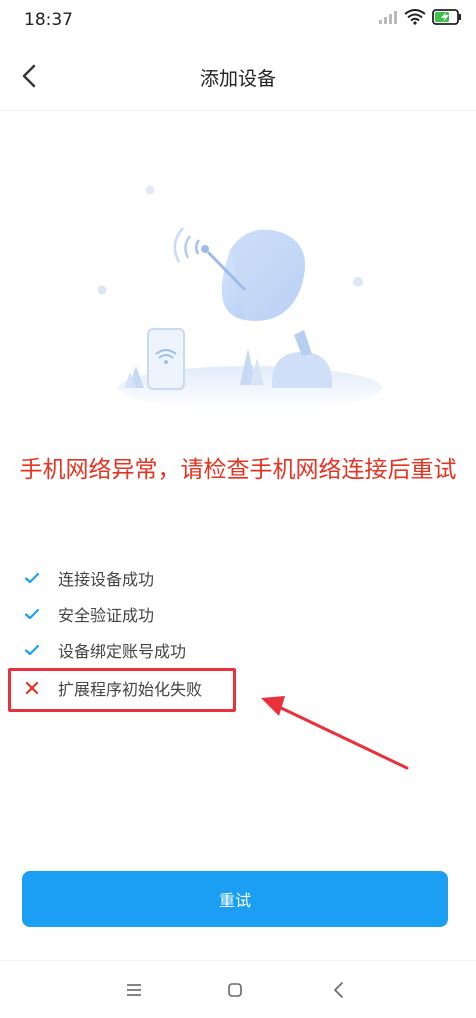 The height and width of the screenshot is (1018, 476). Describe the element at coordinates (388, 17) in the screenshot. I see `signal-icon` at that location.